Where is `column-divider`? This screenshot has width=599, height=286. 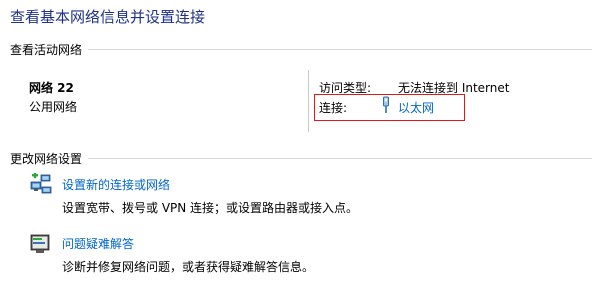
column-divider is located at coordinates (308, 101).